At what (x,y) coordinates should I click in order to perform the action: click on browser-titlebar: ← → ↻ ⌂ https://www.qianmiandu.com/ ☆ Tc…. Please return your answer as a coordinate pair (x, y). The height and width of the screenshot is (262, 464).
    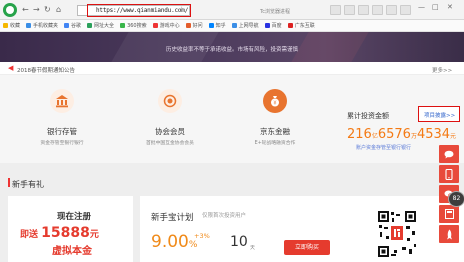
    Looking at the image, I should click on (232, 10).